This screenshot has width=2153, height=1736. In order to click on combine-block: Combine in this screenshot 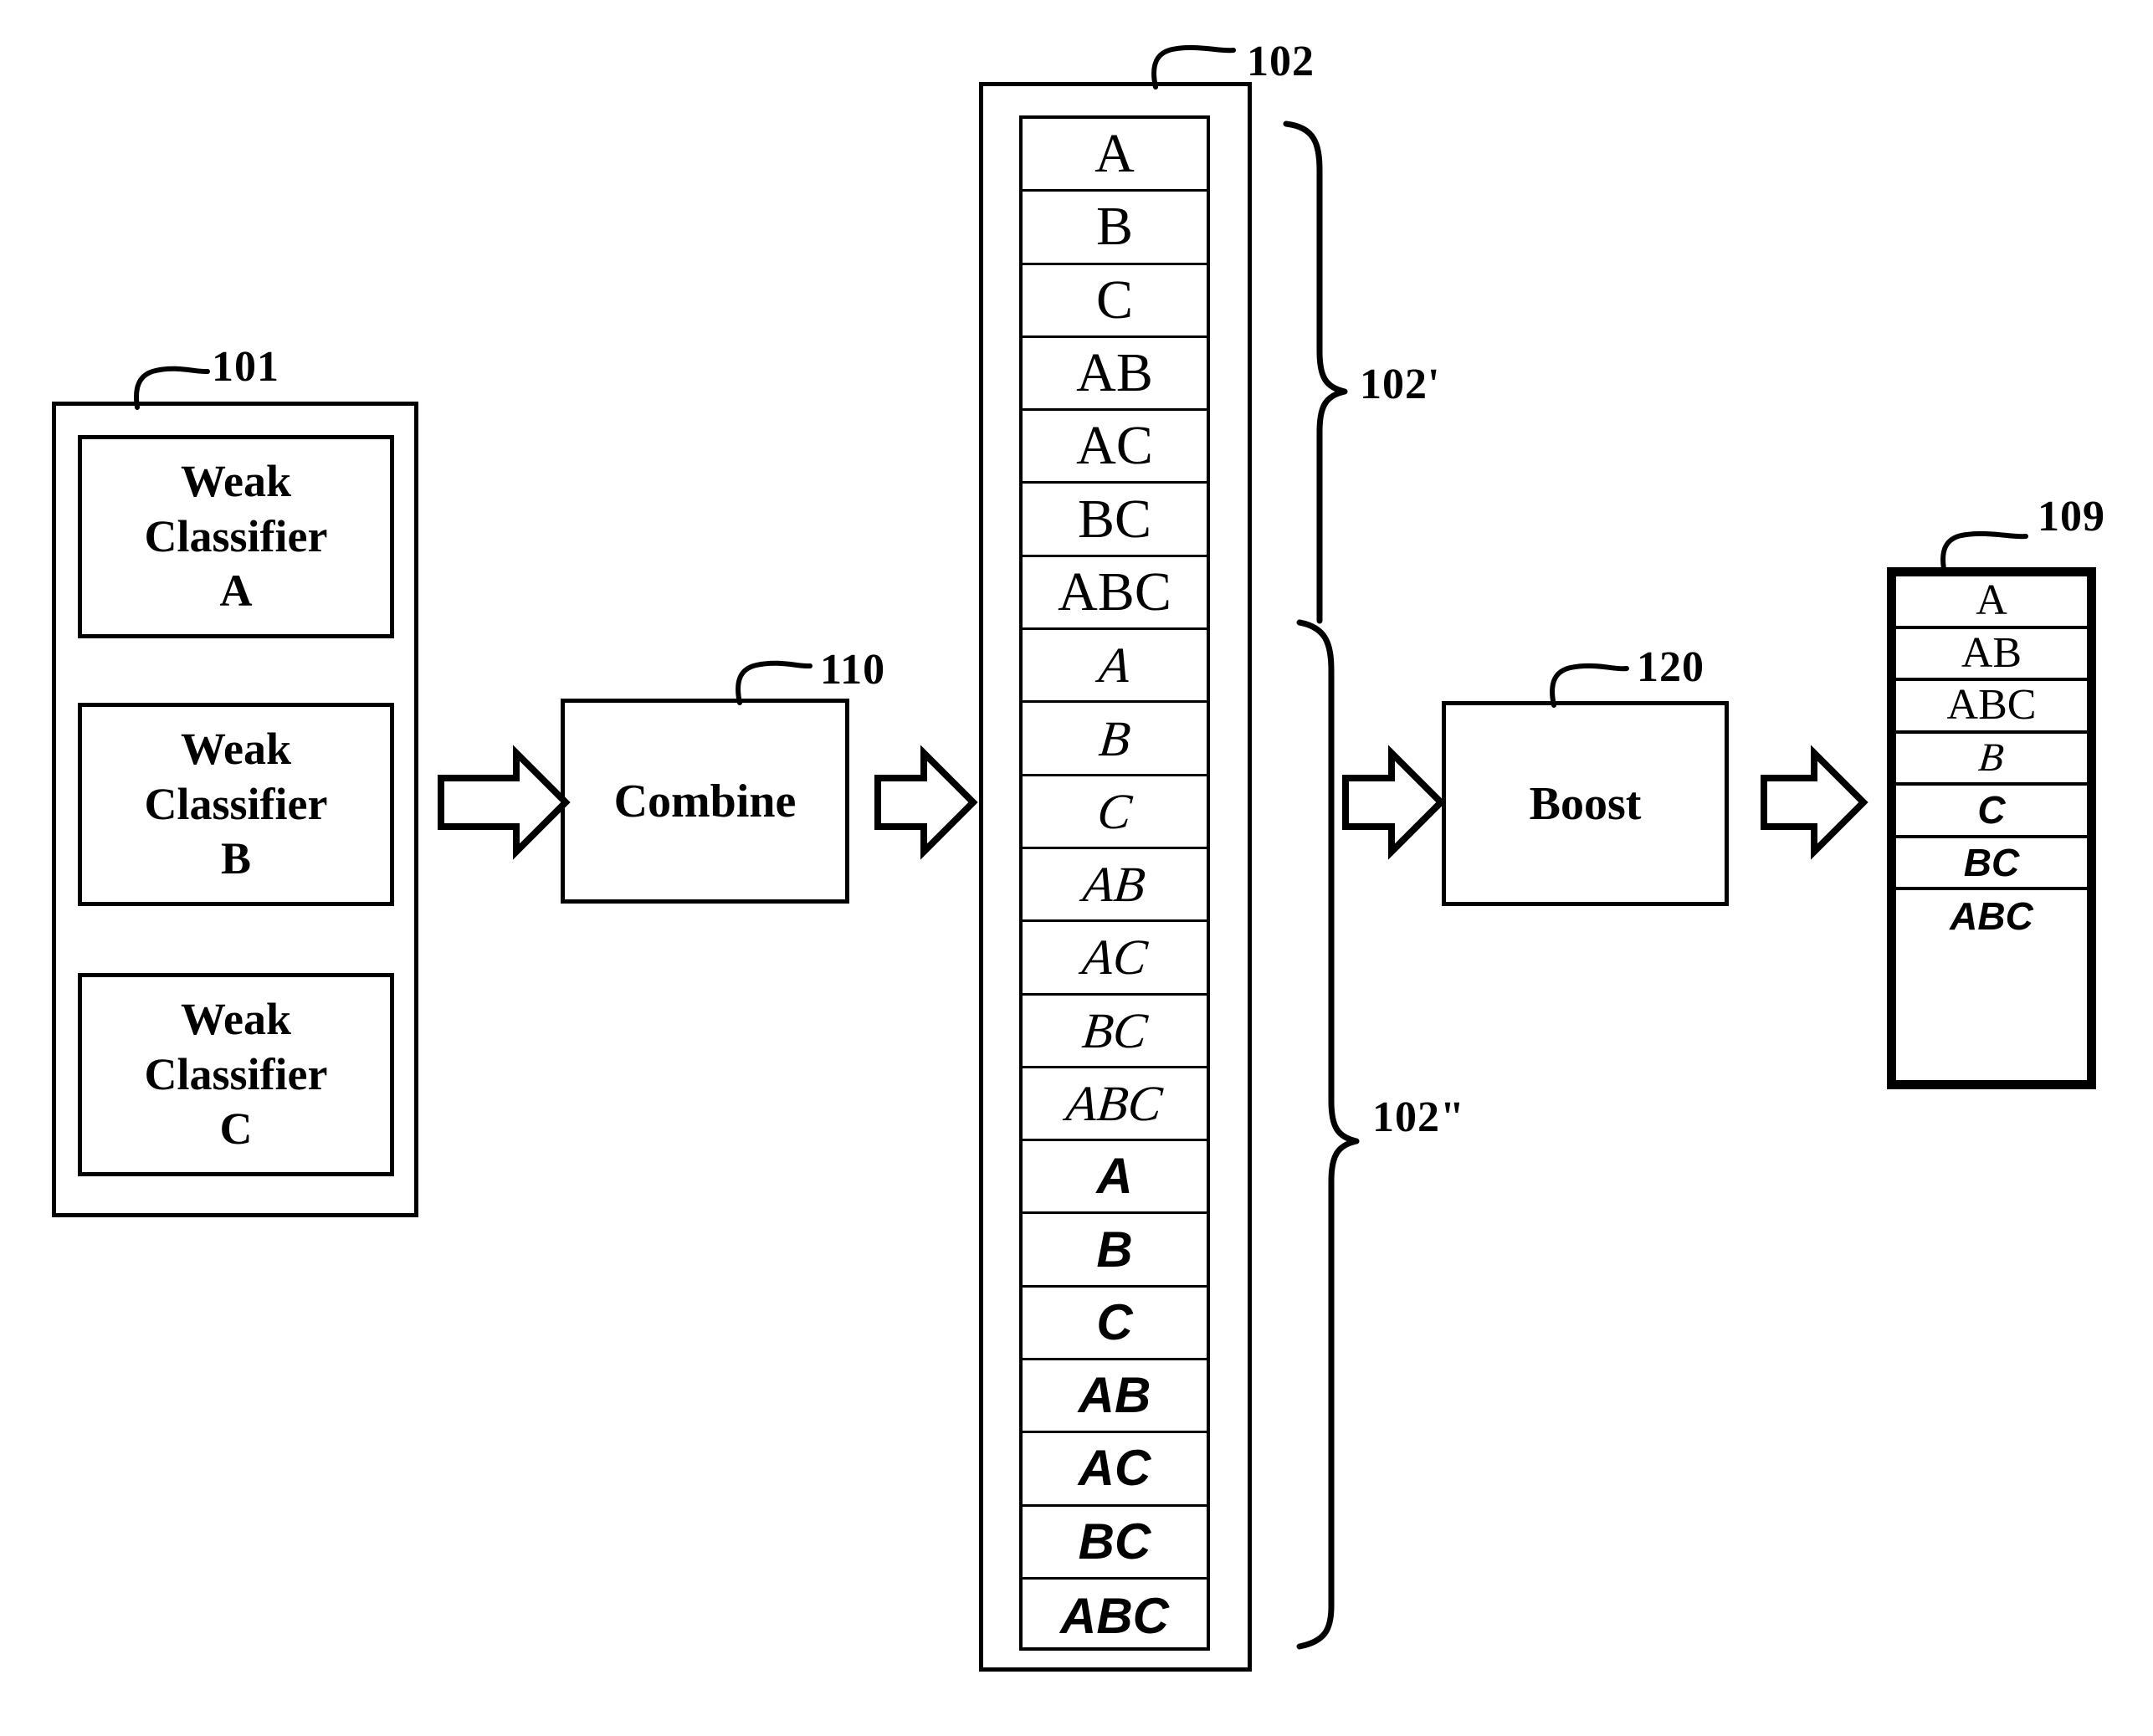, I will do `click(705, 801)`.